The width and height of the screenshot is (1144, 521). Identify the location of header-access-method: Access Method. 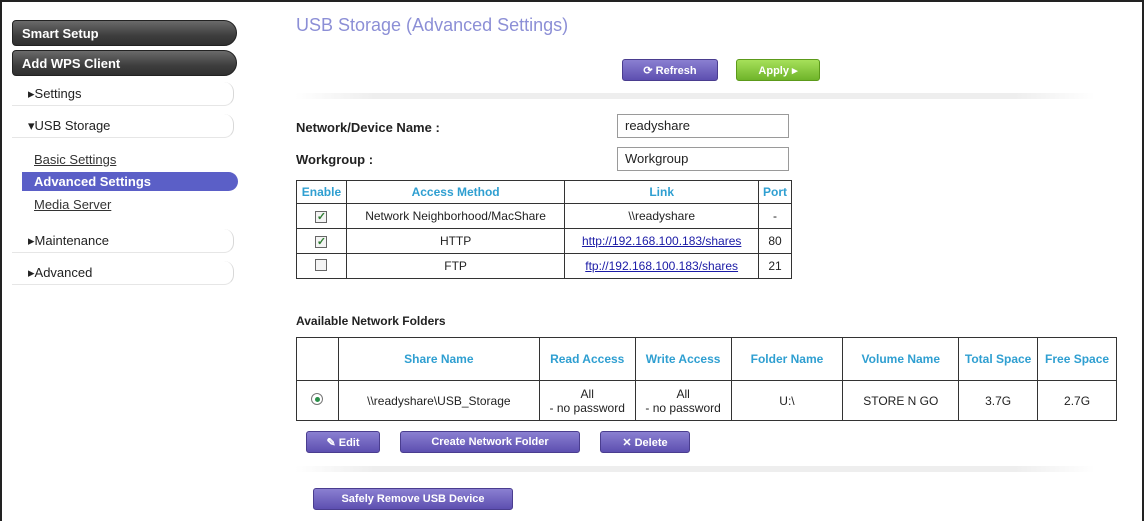
(455, 192).